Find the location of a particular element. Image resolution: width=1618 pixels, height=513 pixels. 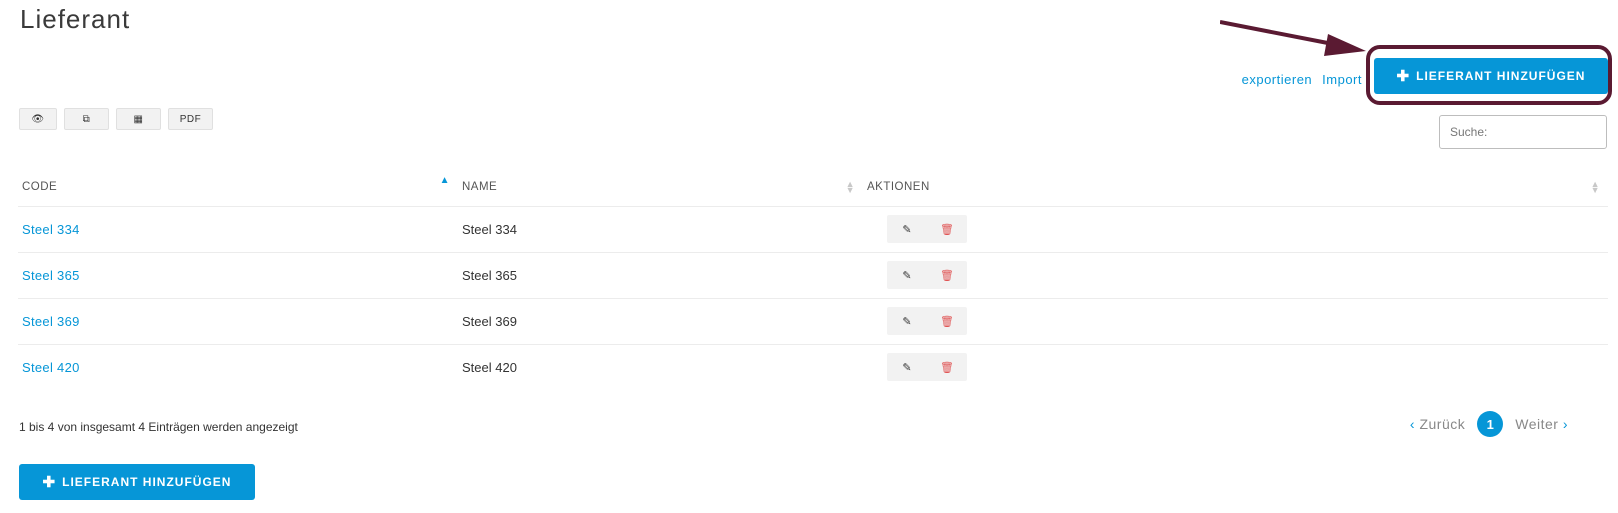

table-row: Steel 365 Steel 365 ✎ 🗑 is located at coordinates (813, 275).